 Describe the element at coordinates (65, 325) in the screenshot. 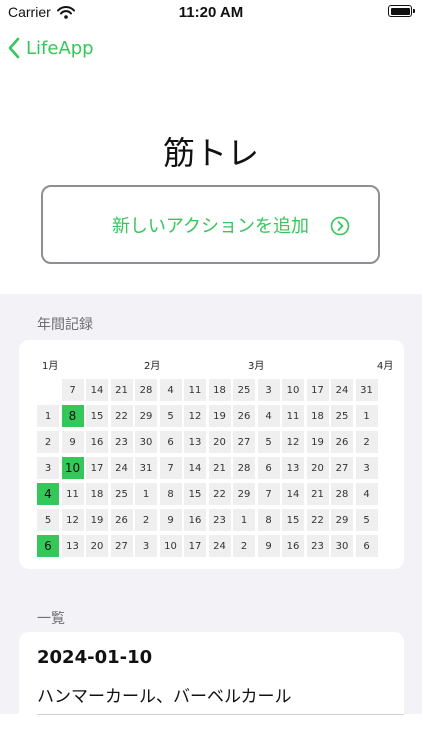

I see `calendar-section-header: 年間記録` at that location.